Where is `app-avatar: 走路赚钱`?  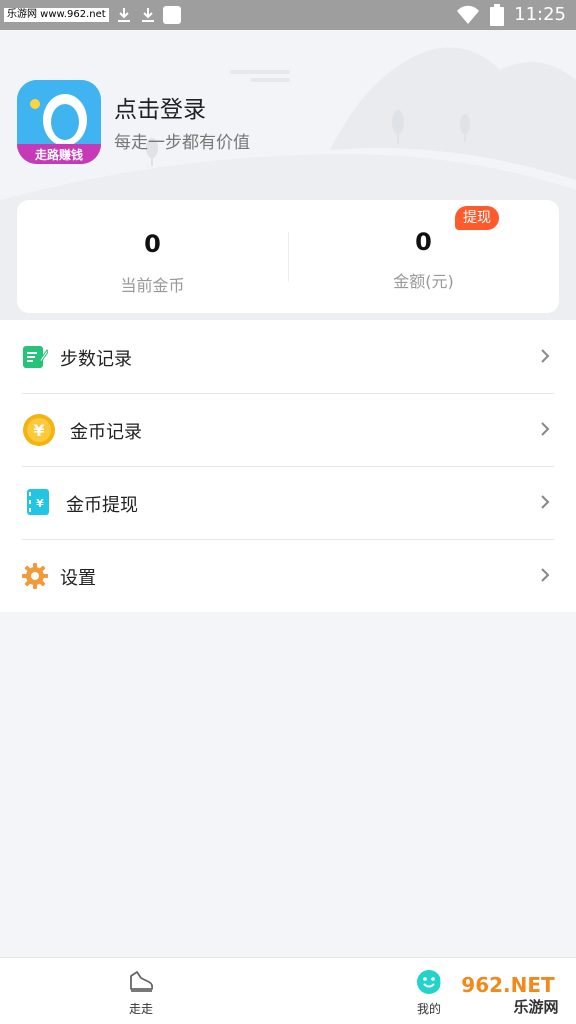 app-avatar: 走路赚钱 is located at coordinates (59, 122).